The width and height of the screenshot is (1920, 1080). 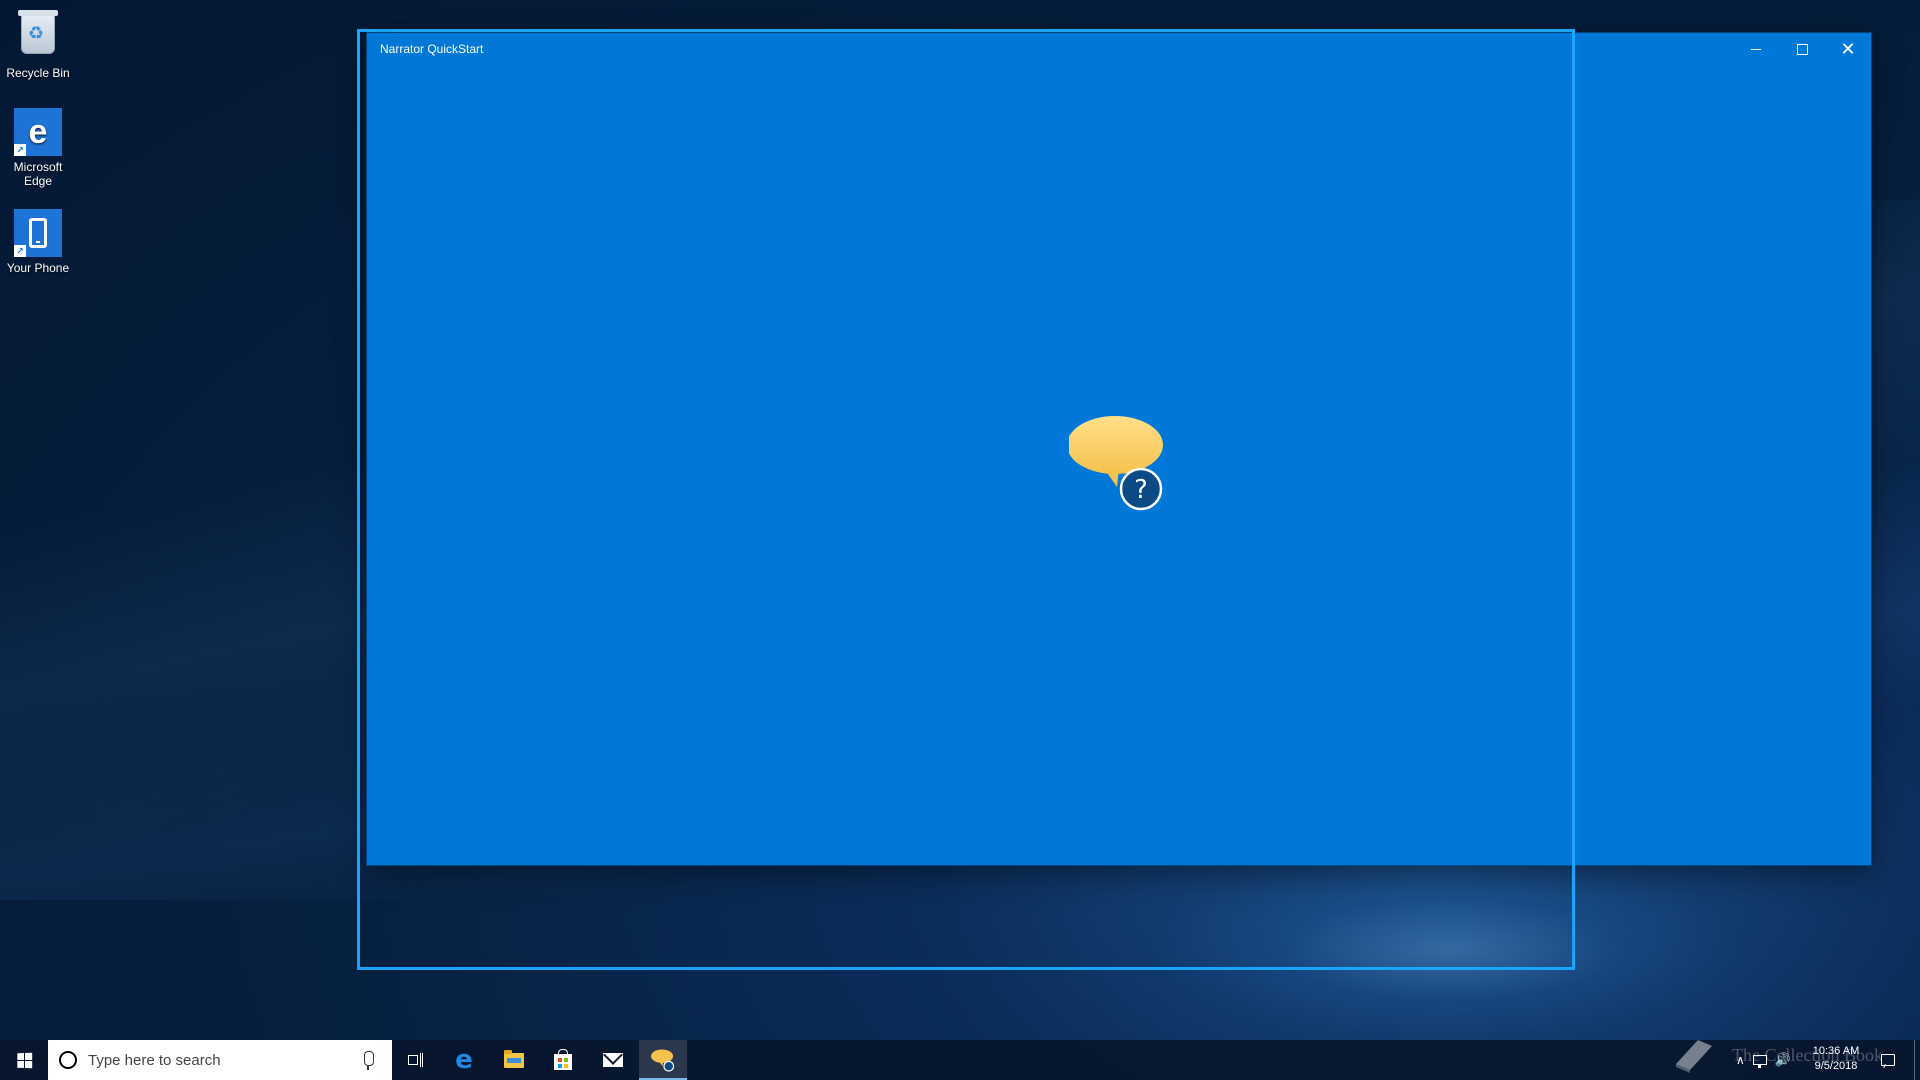 I want to click on title-bar: Narrator QuickStart ✕, so click(x=1119, y=49).